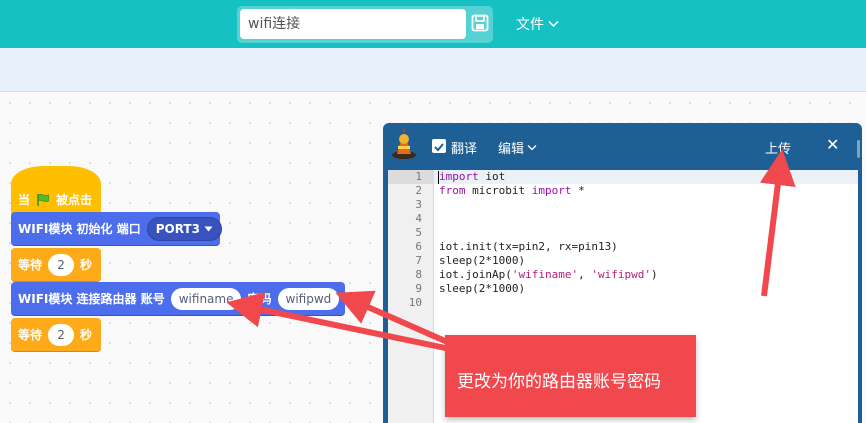 The image size is (866, 423). What do you see at coordinates (415, 302) in the screenshot?
I see `line-number: 10` at bounding box center [415, 302].